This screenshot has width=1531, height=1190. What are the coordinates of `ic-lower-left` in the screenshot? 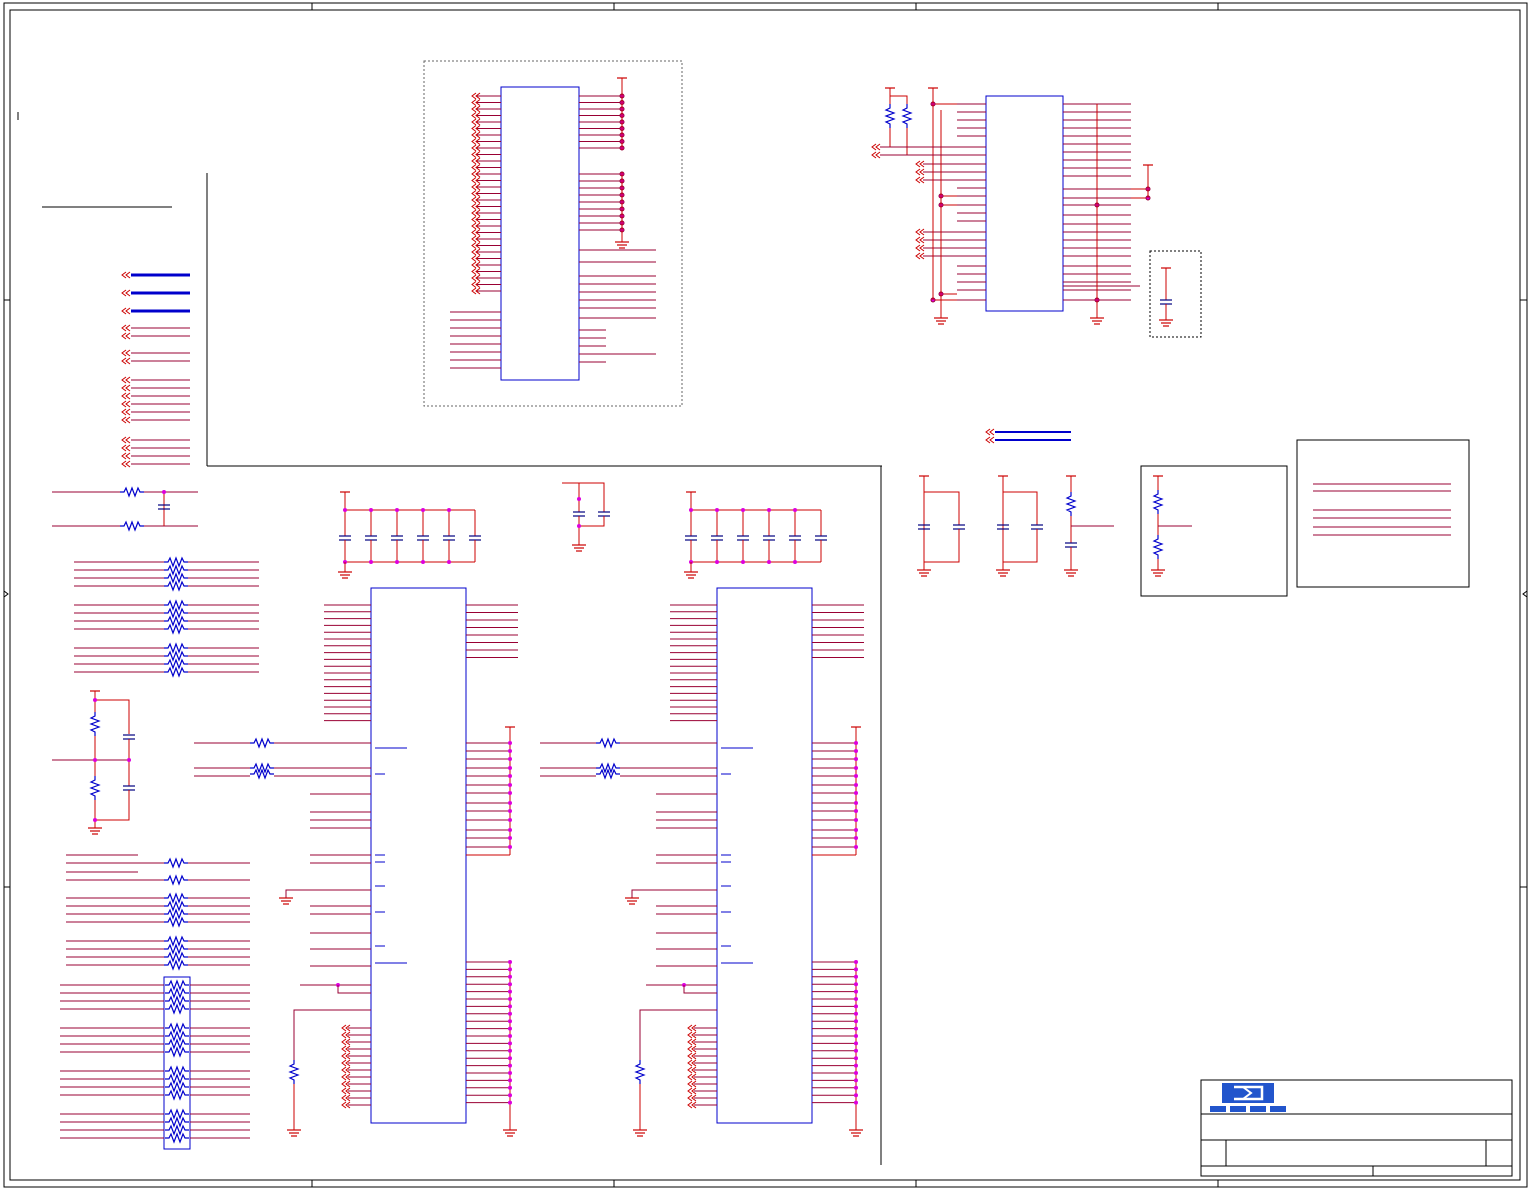 It's located at (356, 862).